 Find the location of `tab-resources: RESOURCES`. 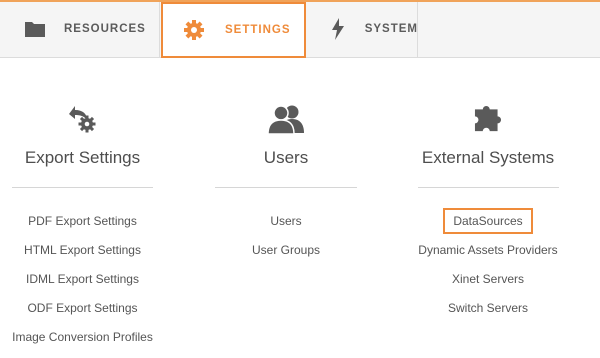

tab-resources: RESOURCES is located at coordinates (79, 29).